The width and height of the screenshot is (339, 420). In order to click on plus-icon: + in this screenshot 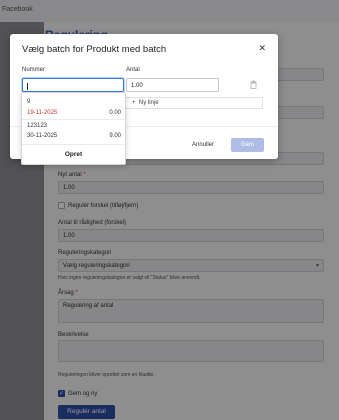, I will do `click(134, 103)`.